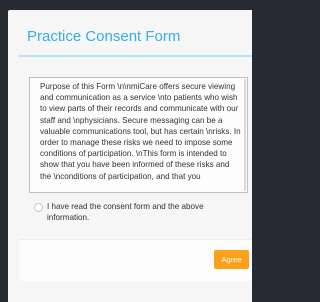 The width and height of the screenshot is (320, 302). Describe the element at coordinates (231, 259) in the screenshot. I see `agree-button: Agree` at that location.